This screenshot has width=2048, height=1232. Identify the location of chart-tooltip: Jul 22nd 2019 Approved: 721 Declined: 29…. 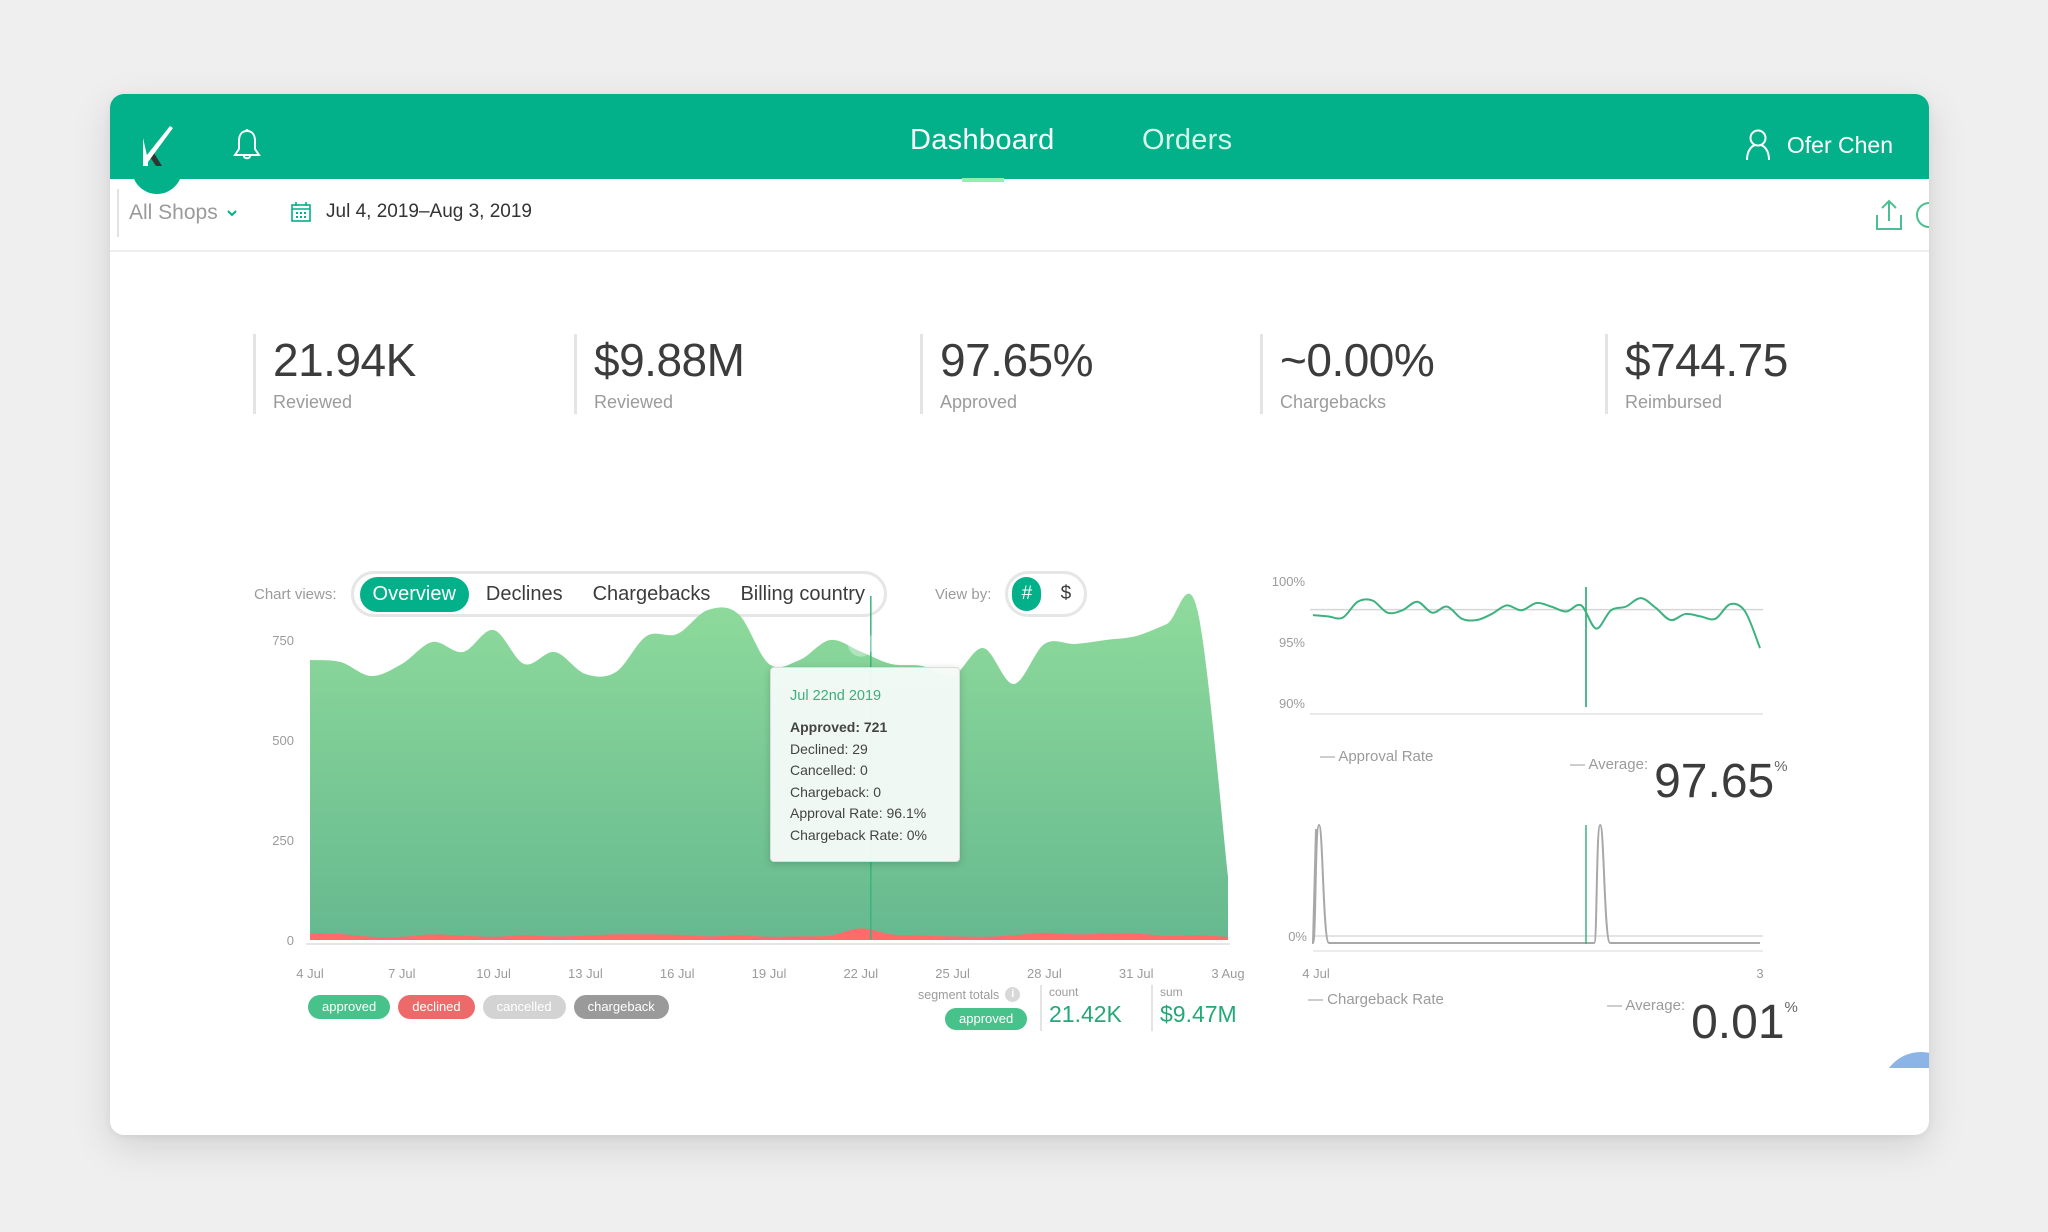
(865, 764).